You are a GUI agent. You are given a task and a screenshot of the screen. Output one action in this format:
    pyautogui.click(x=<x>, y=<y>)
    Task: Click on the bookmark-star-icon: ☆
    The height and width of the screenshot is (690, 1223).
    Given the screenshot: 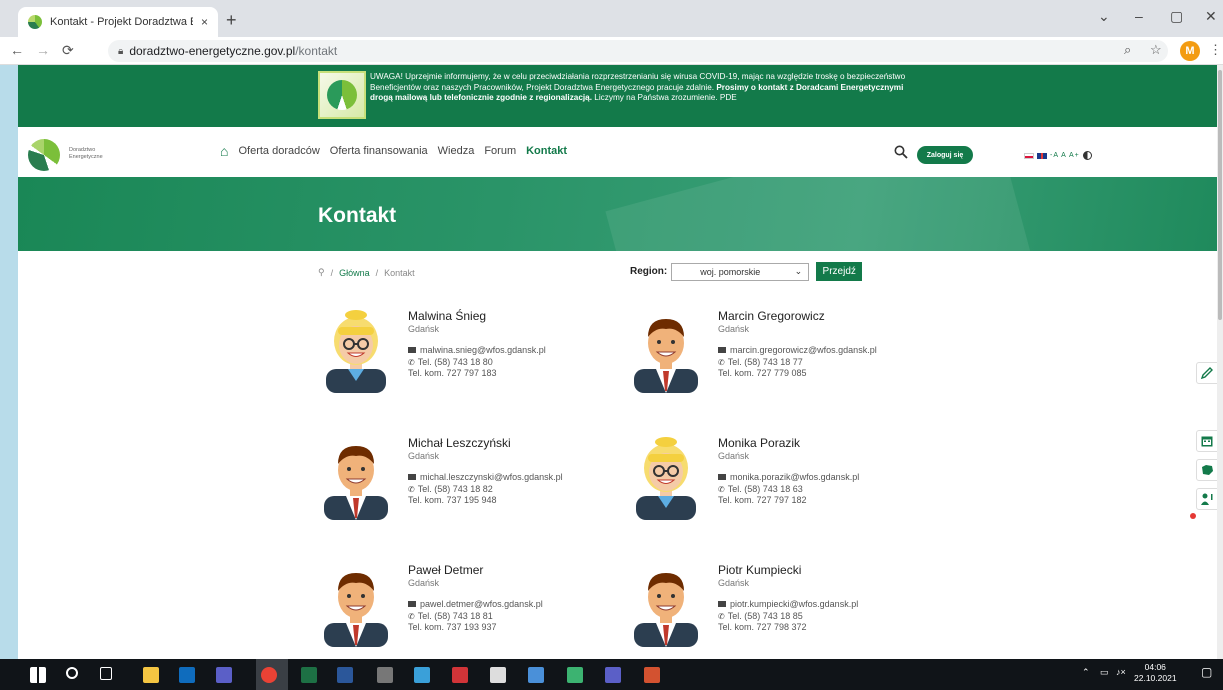 What is the action you would take?
    pyautogui.click(x=1156, y=50)
    